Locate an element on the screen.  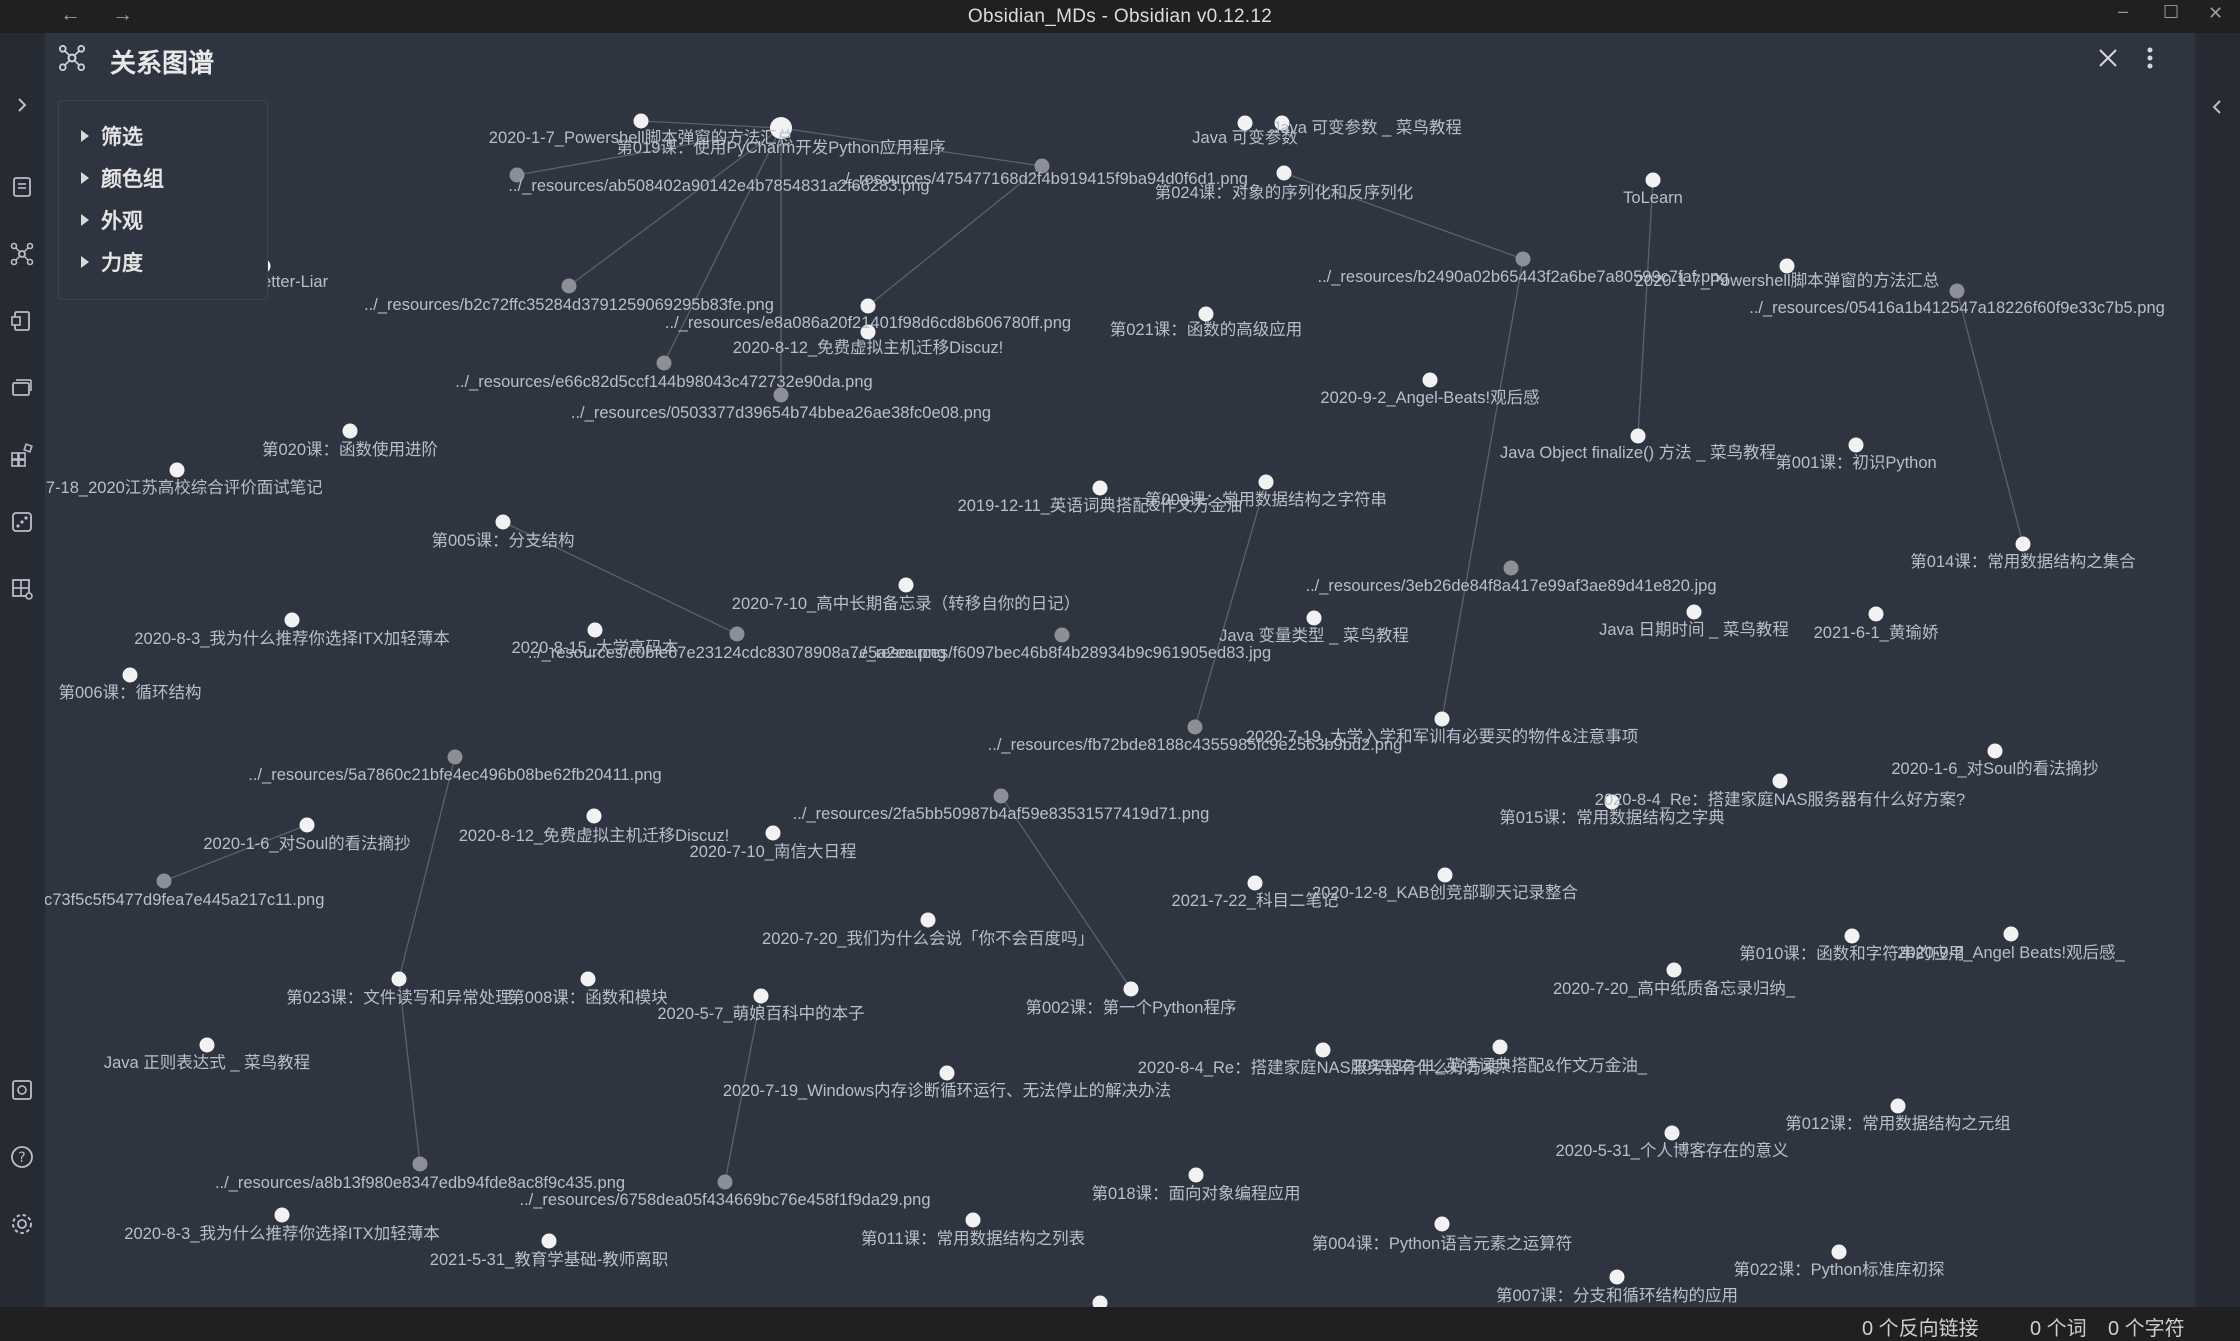
graph-node-label: Java 可变参数 _ 菜鸟教程 is located at coordinates (1367, 127).